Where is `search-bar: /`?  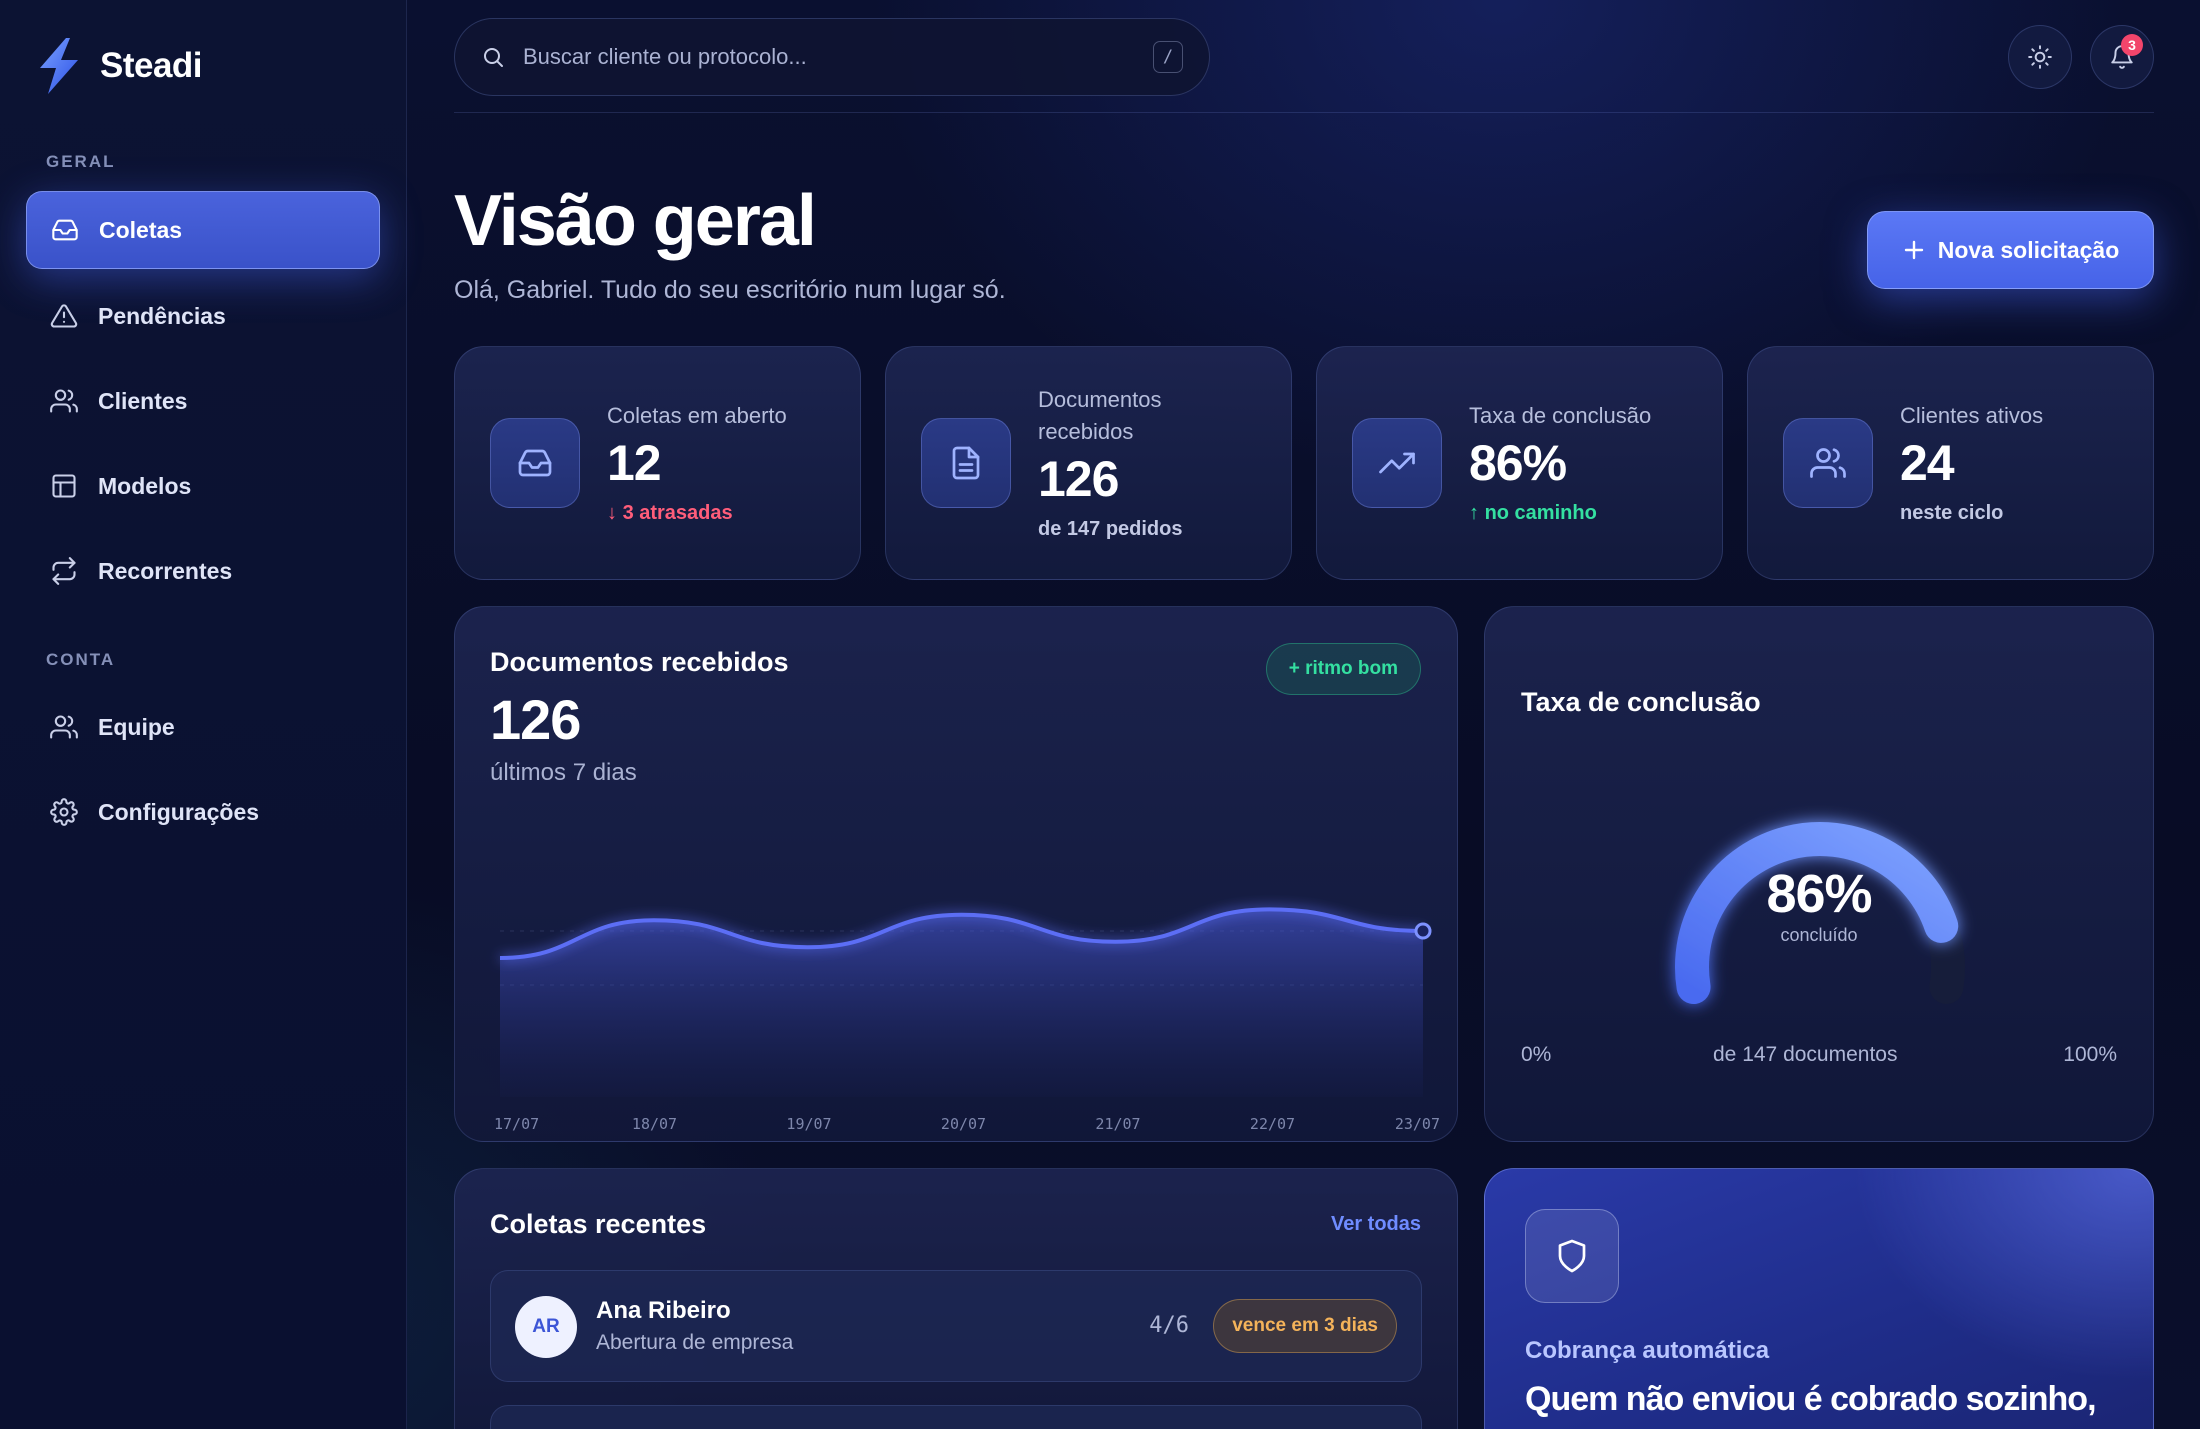
search-bar: / is located at coordinates (832, 57).